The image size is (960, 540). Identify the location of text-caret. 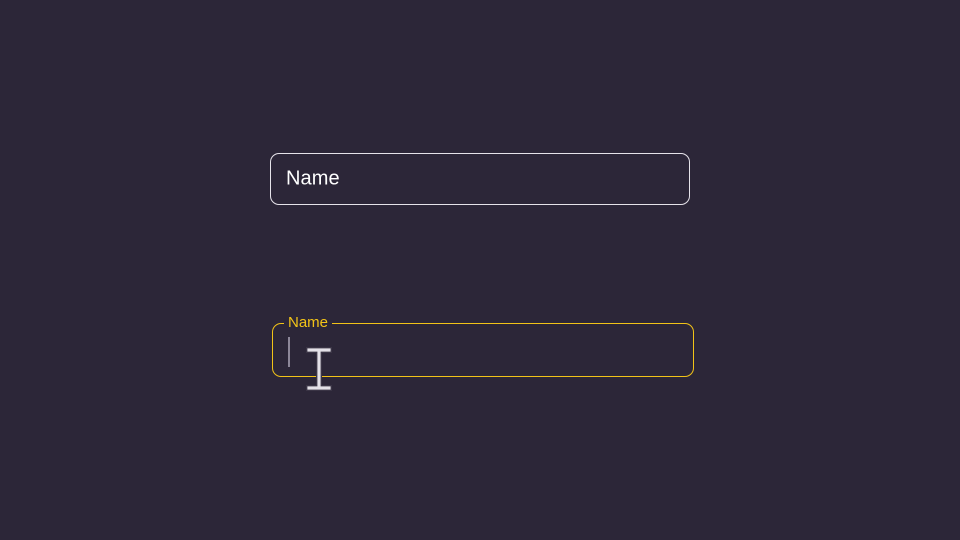
(289, 352).